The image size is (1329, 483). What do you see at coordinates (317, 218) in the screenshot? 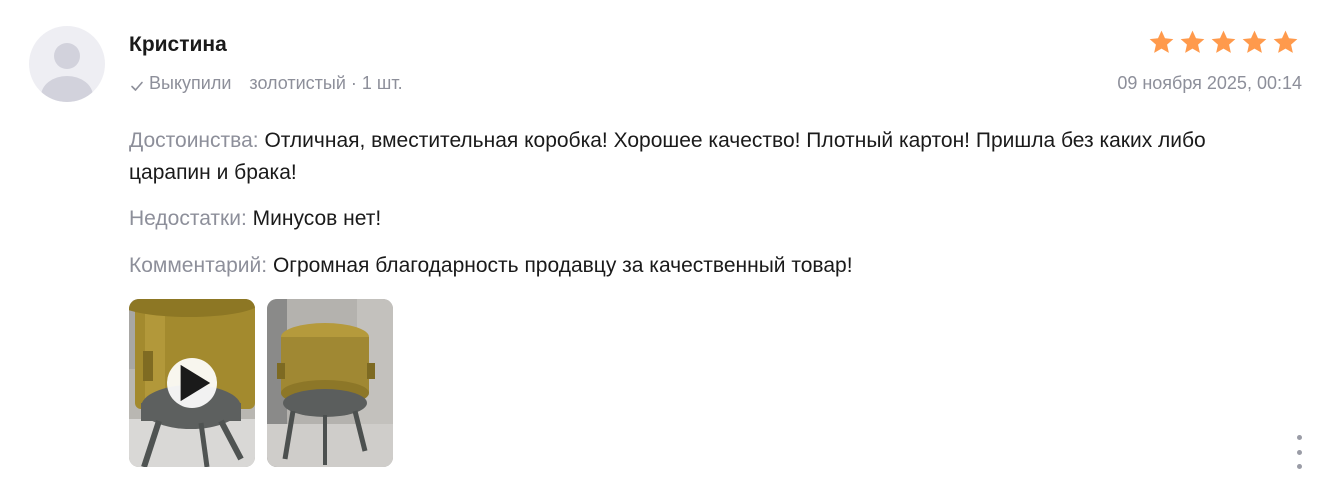
I see `cons-text: Минусов нет!` at bounding box center [317, 218].